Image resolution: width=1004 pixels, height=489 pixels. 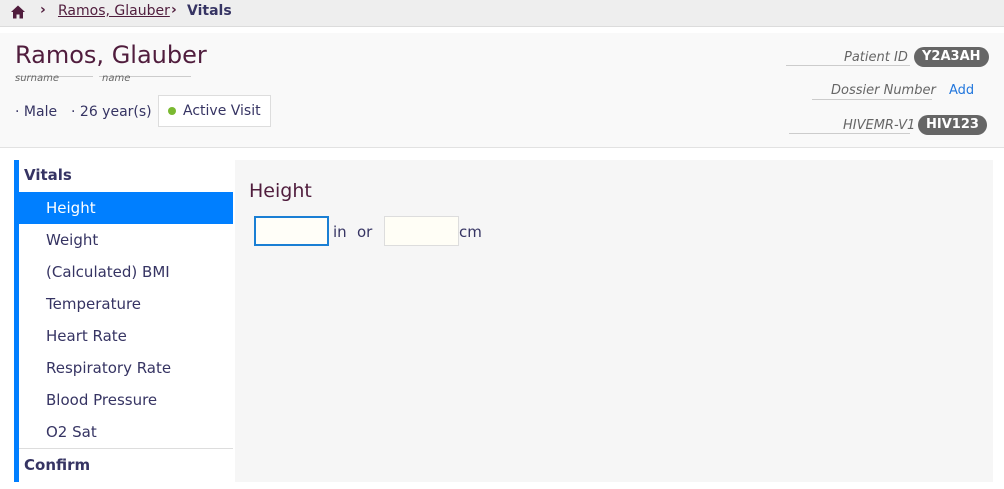 I want to click on hivemr-label: HIVEMR-V1, so click(x=879, y=125).